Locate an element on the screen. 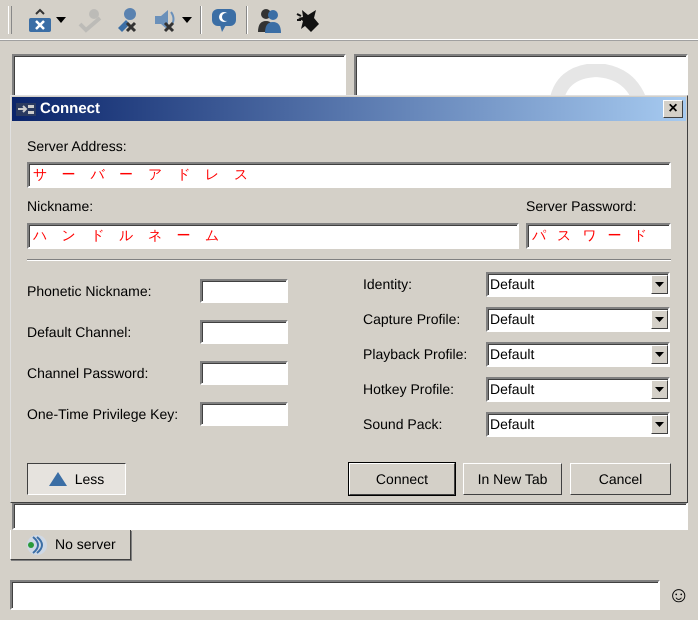 The width and height of the screenshot is (698, 620). close-button: × is located at coordinates (673, 109).